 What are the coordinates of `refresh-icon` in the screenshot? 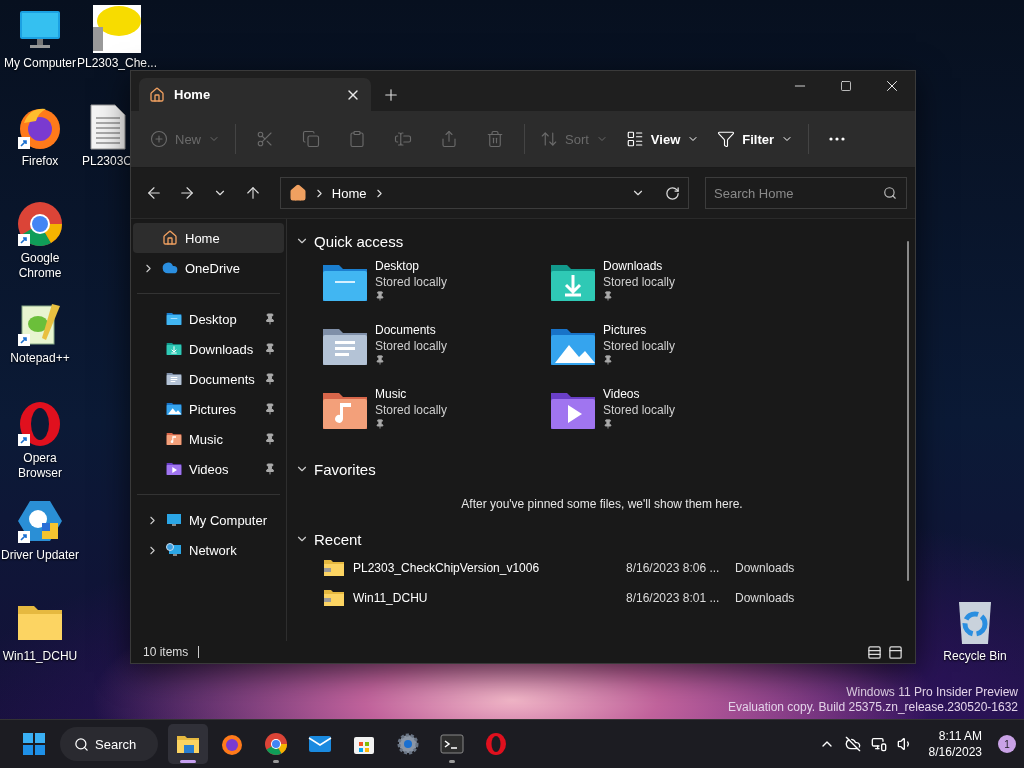 It's located at (673, 193).